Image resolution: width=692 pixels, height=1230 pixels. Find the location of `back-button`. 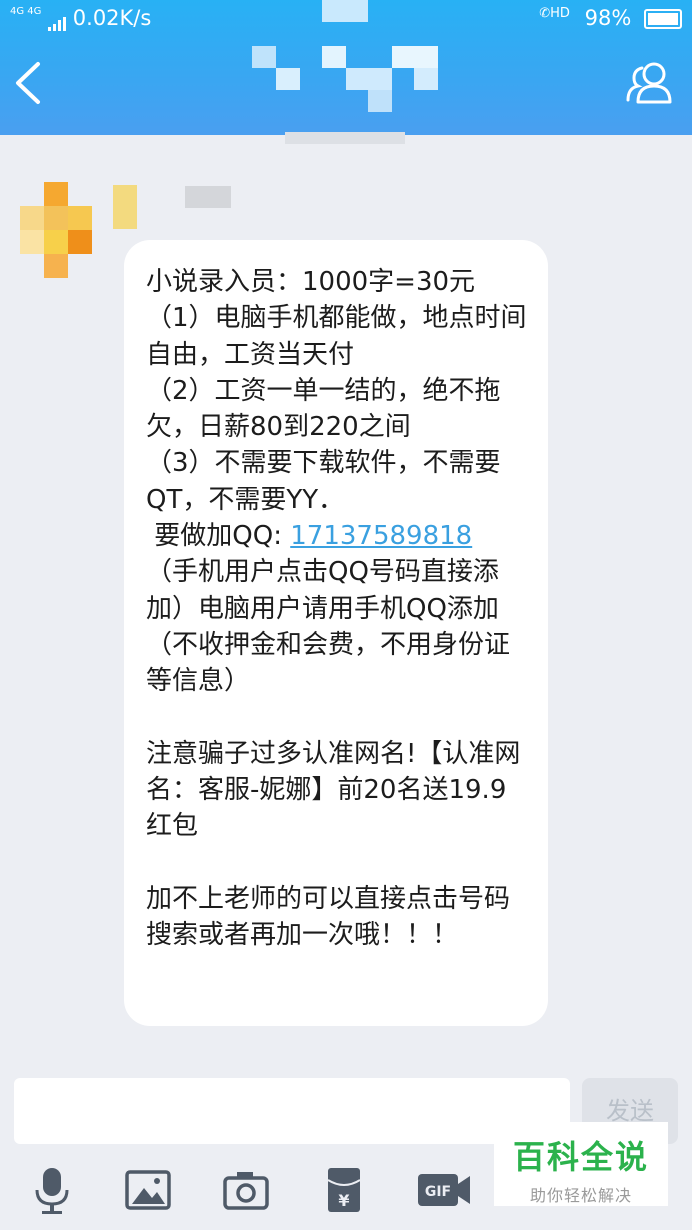

back-button is located at coordinates (30, 83).